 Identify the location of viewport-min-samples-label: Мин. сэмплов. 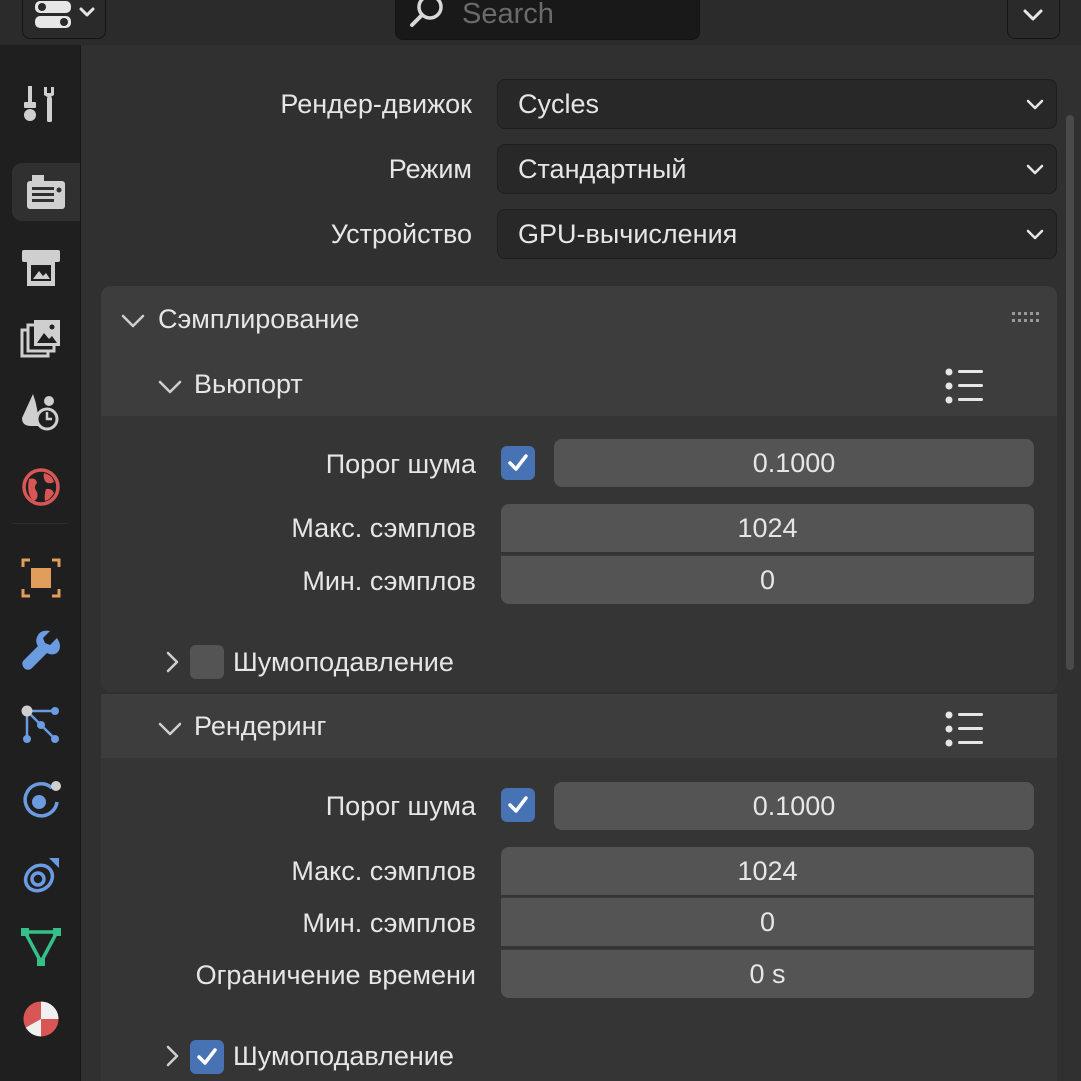
(389, 581).